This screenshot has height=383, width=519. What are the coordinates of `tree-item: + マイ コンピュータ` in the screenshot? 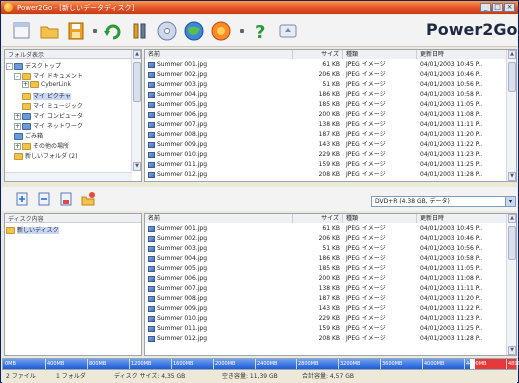 It's located at (48, 115).